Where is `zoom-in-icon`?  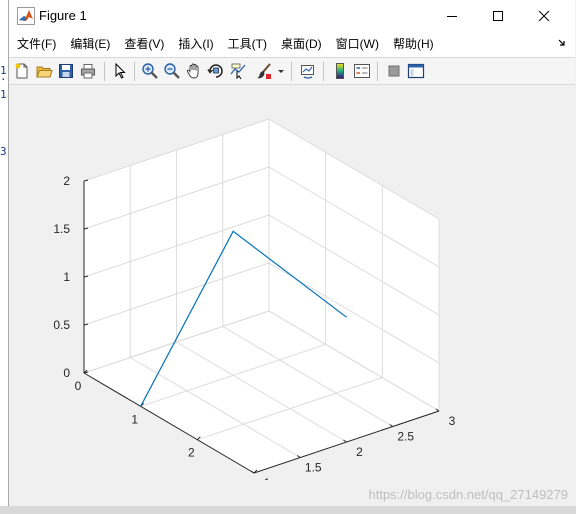 zoom-in-icon is located at coordinates (150, 71).